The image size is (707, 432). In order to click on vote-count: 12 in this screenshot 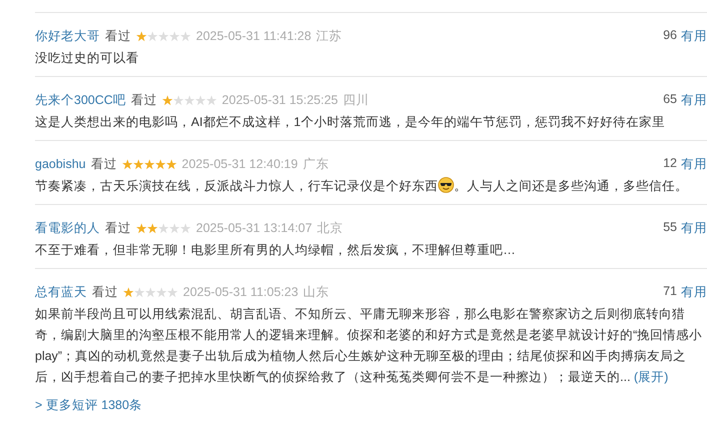, I will do `click(670, 164)`.